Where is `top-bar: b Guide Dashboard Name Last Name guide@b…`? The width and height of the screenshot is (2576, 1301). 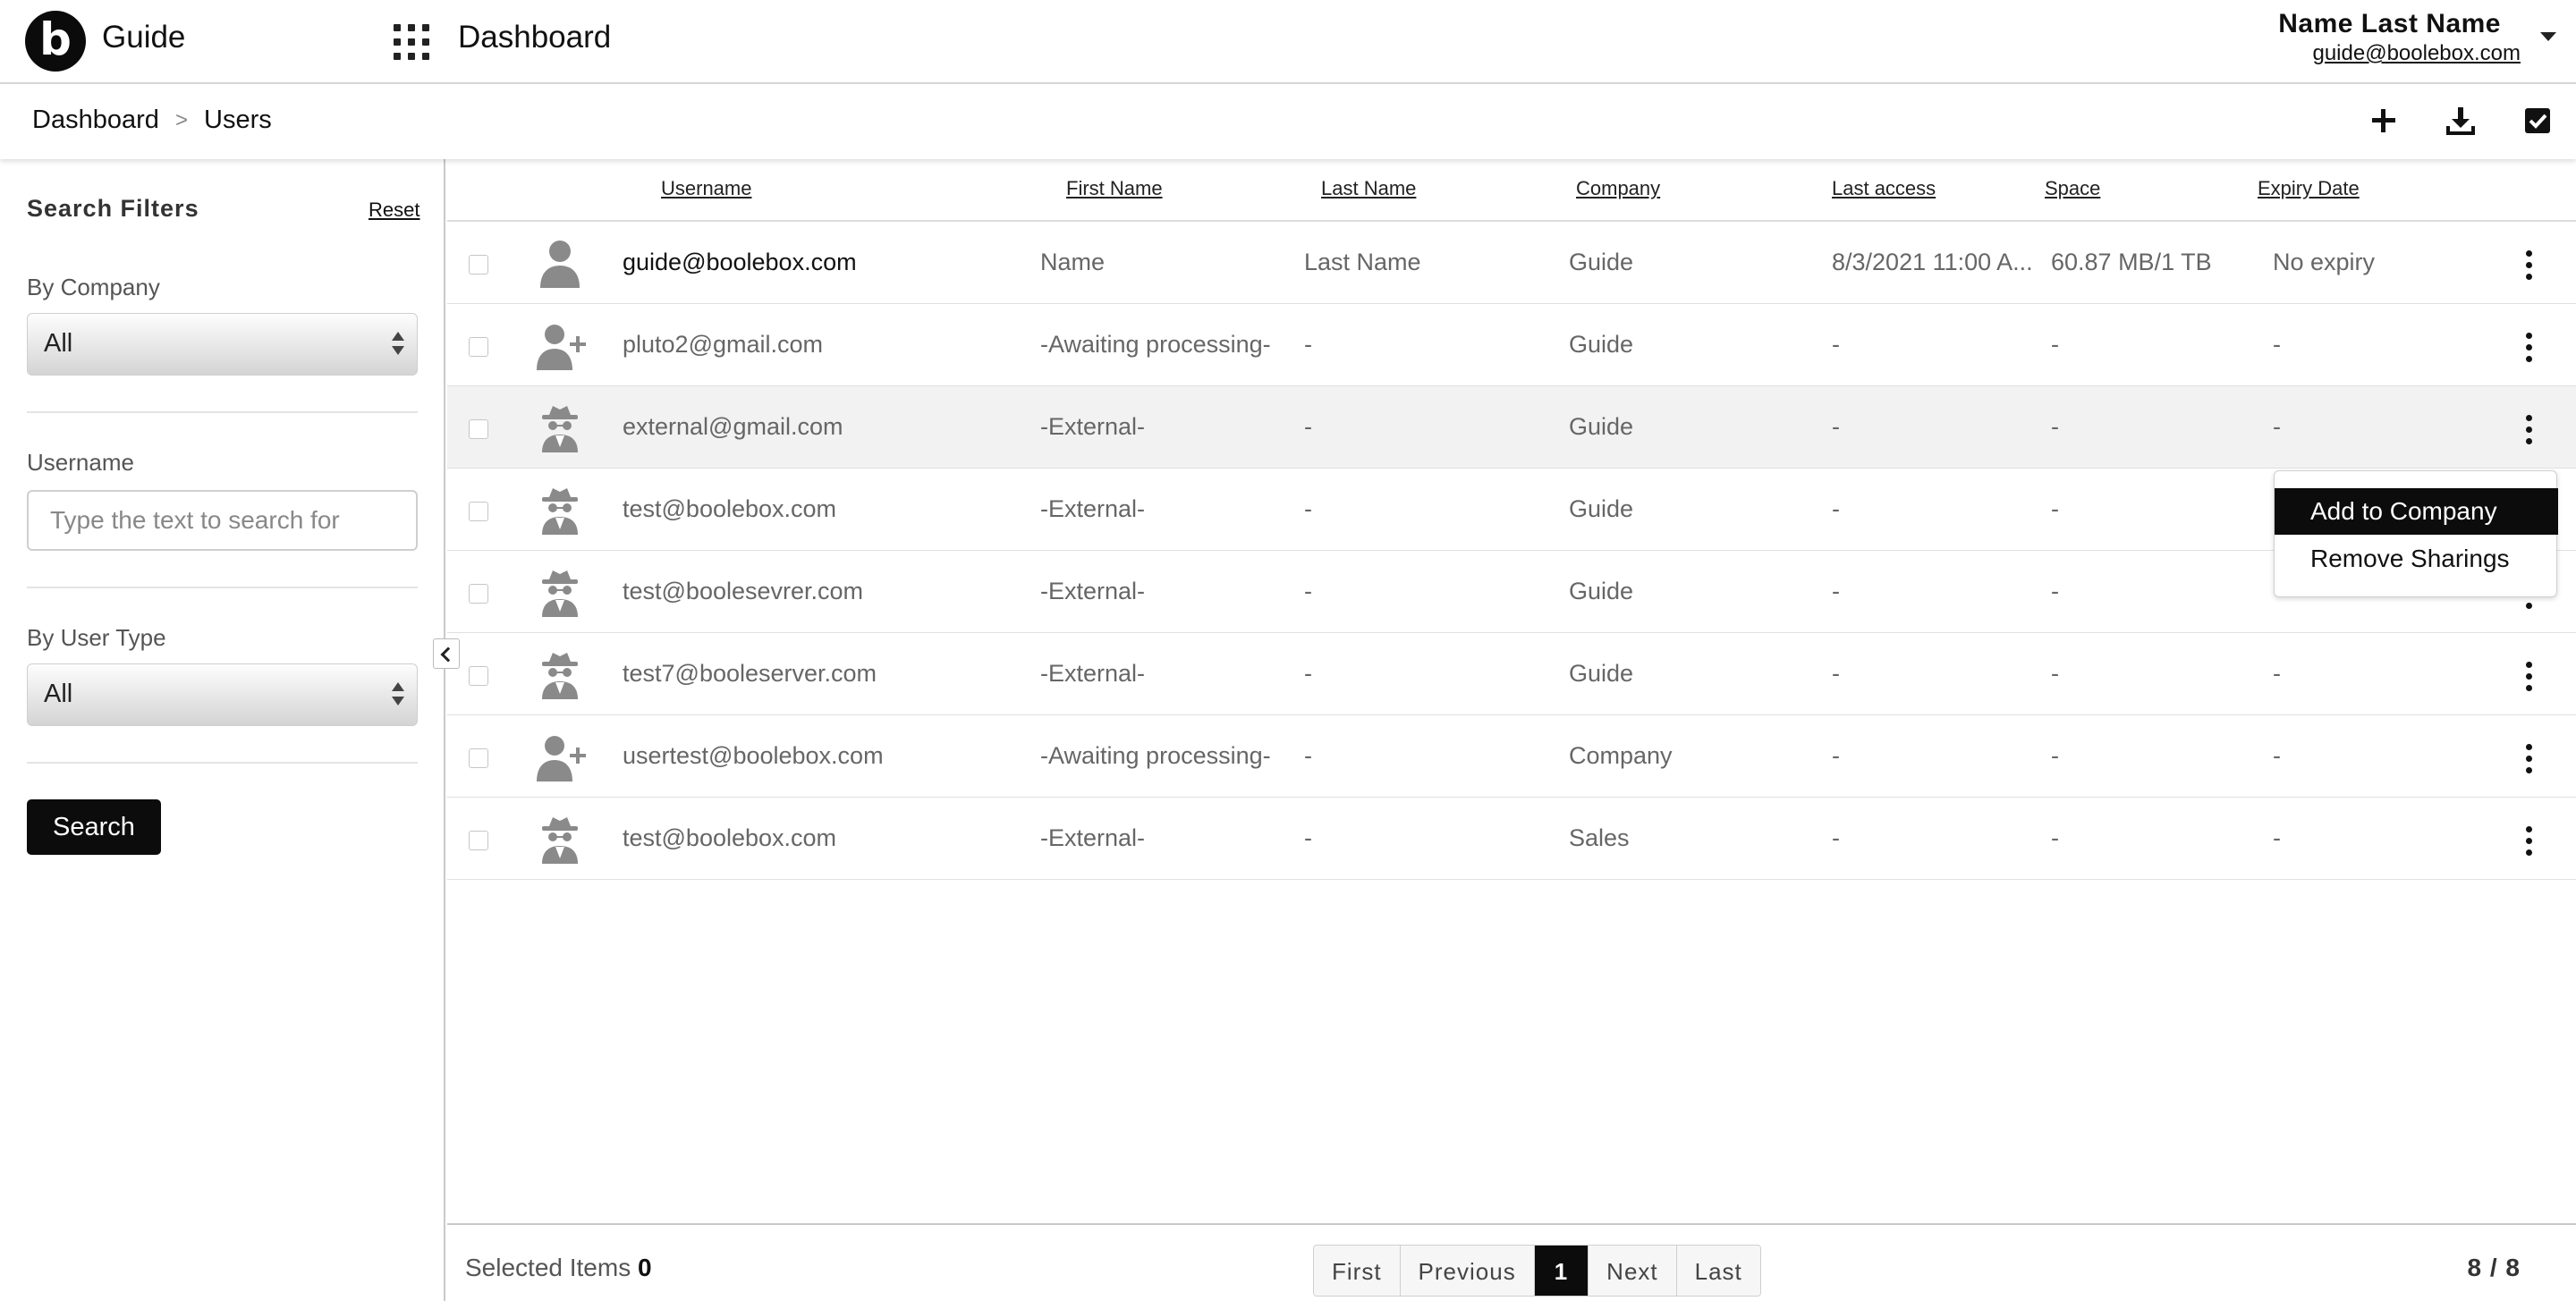 top-bar: b Guide Dashboard Name Last Name guide@b… is located at coordinates (1288, 42).